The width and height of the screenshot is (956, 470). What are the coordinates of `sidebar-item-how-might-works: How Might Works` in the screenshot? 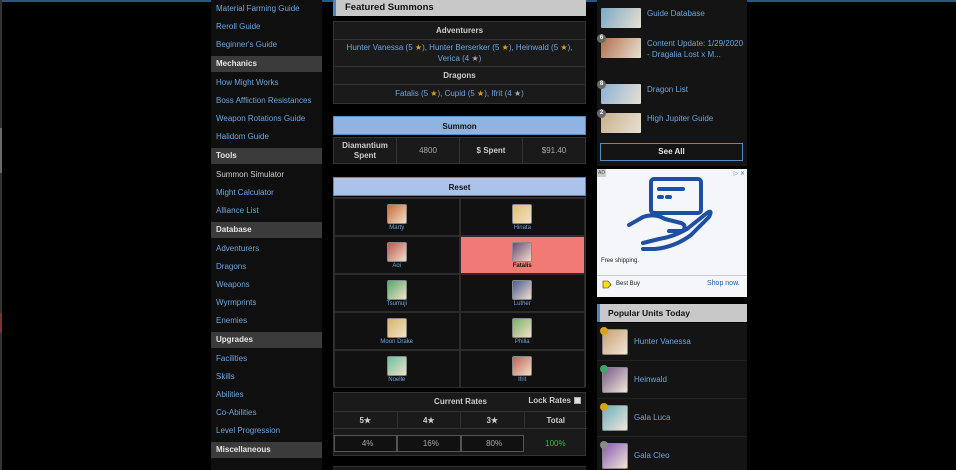 It's located at (266, 83).